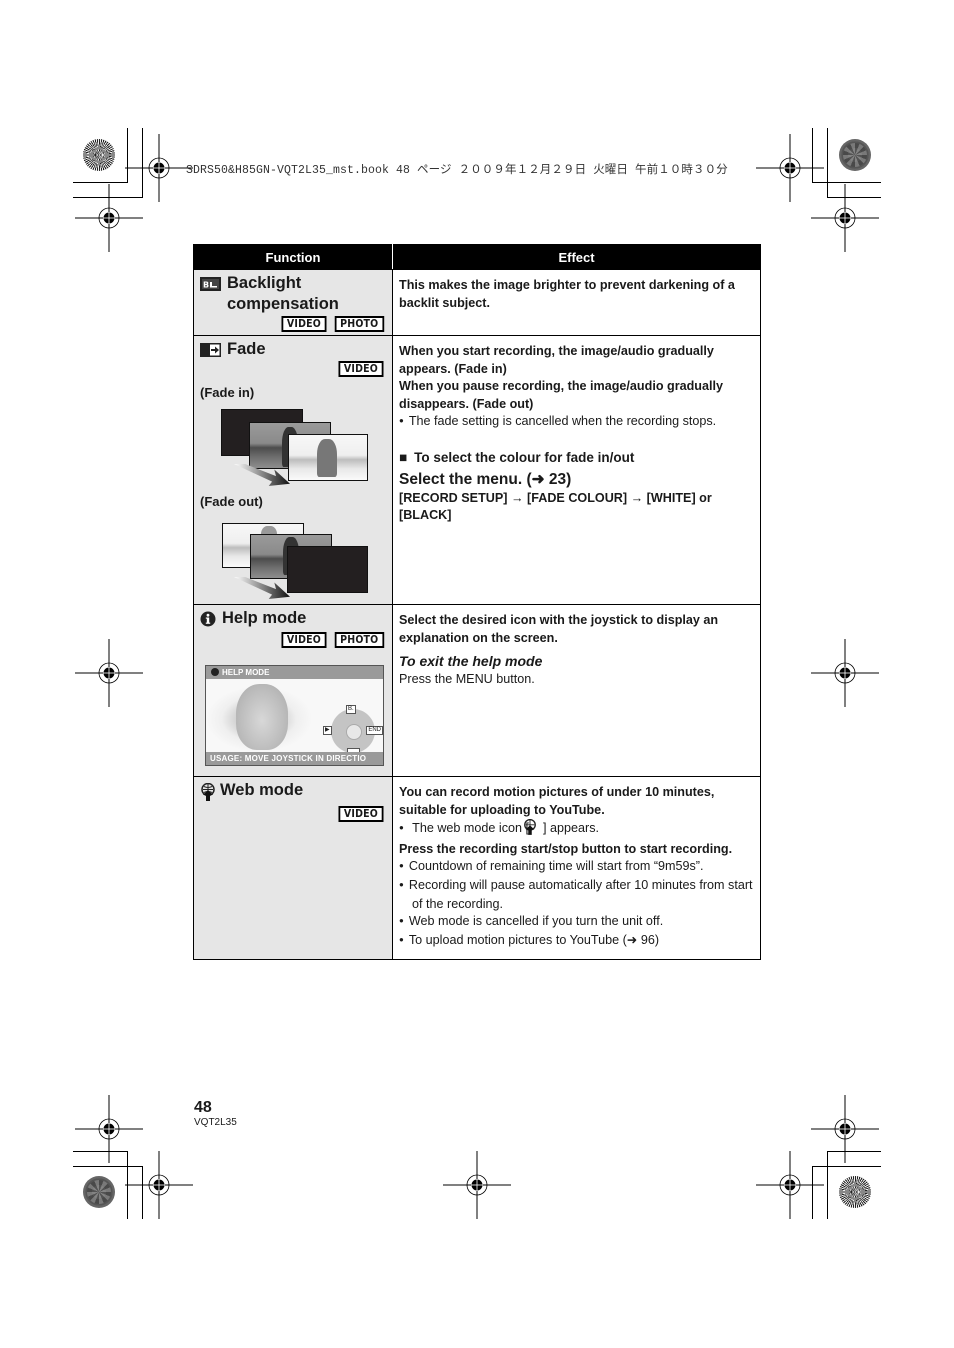 The image size is (954, 1348). What do you see at coordinates (227, 392) in the screenshot?
I see `fade-in-label: (Fade in)` at bounding box center [227, 392].